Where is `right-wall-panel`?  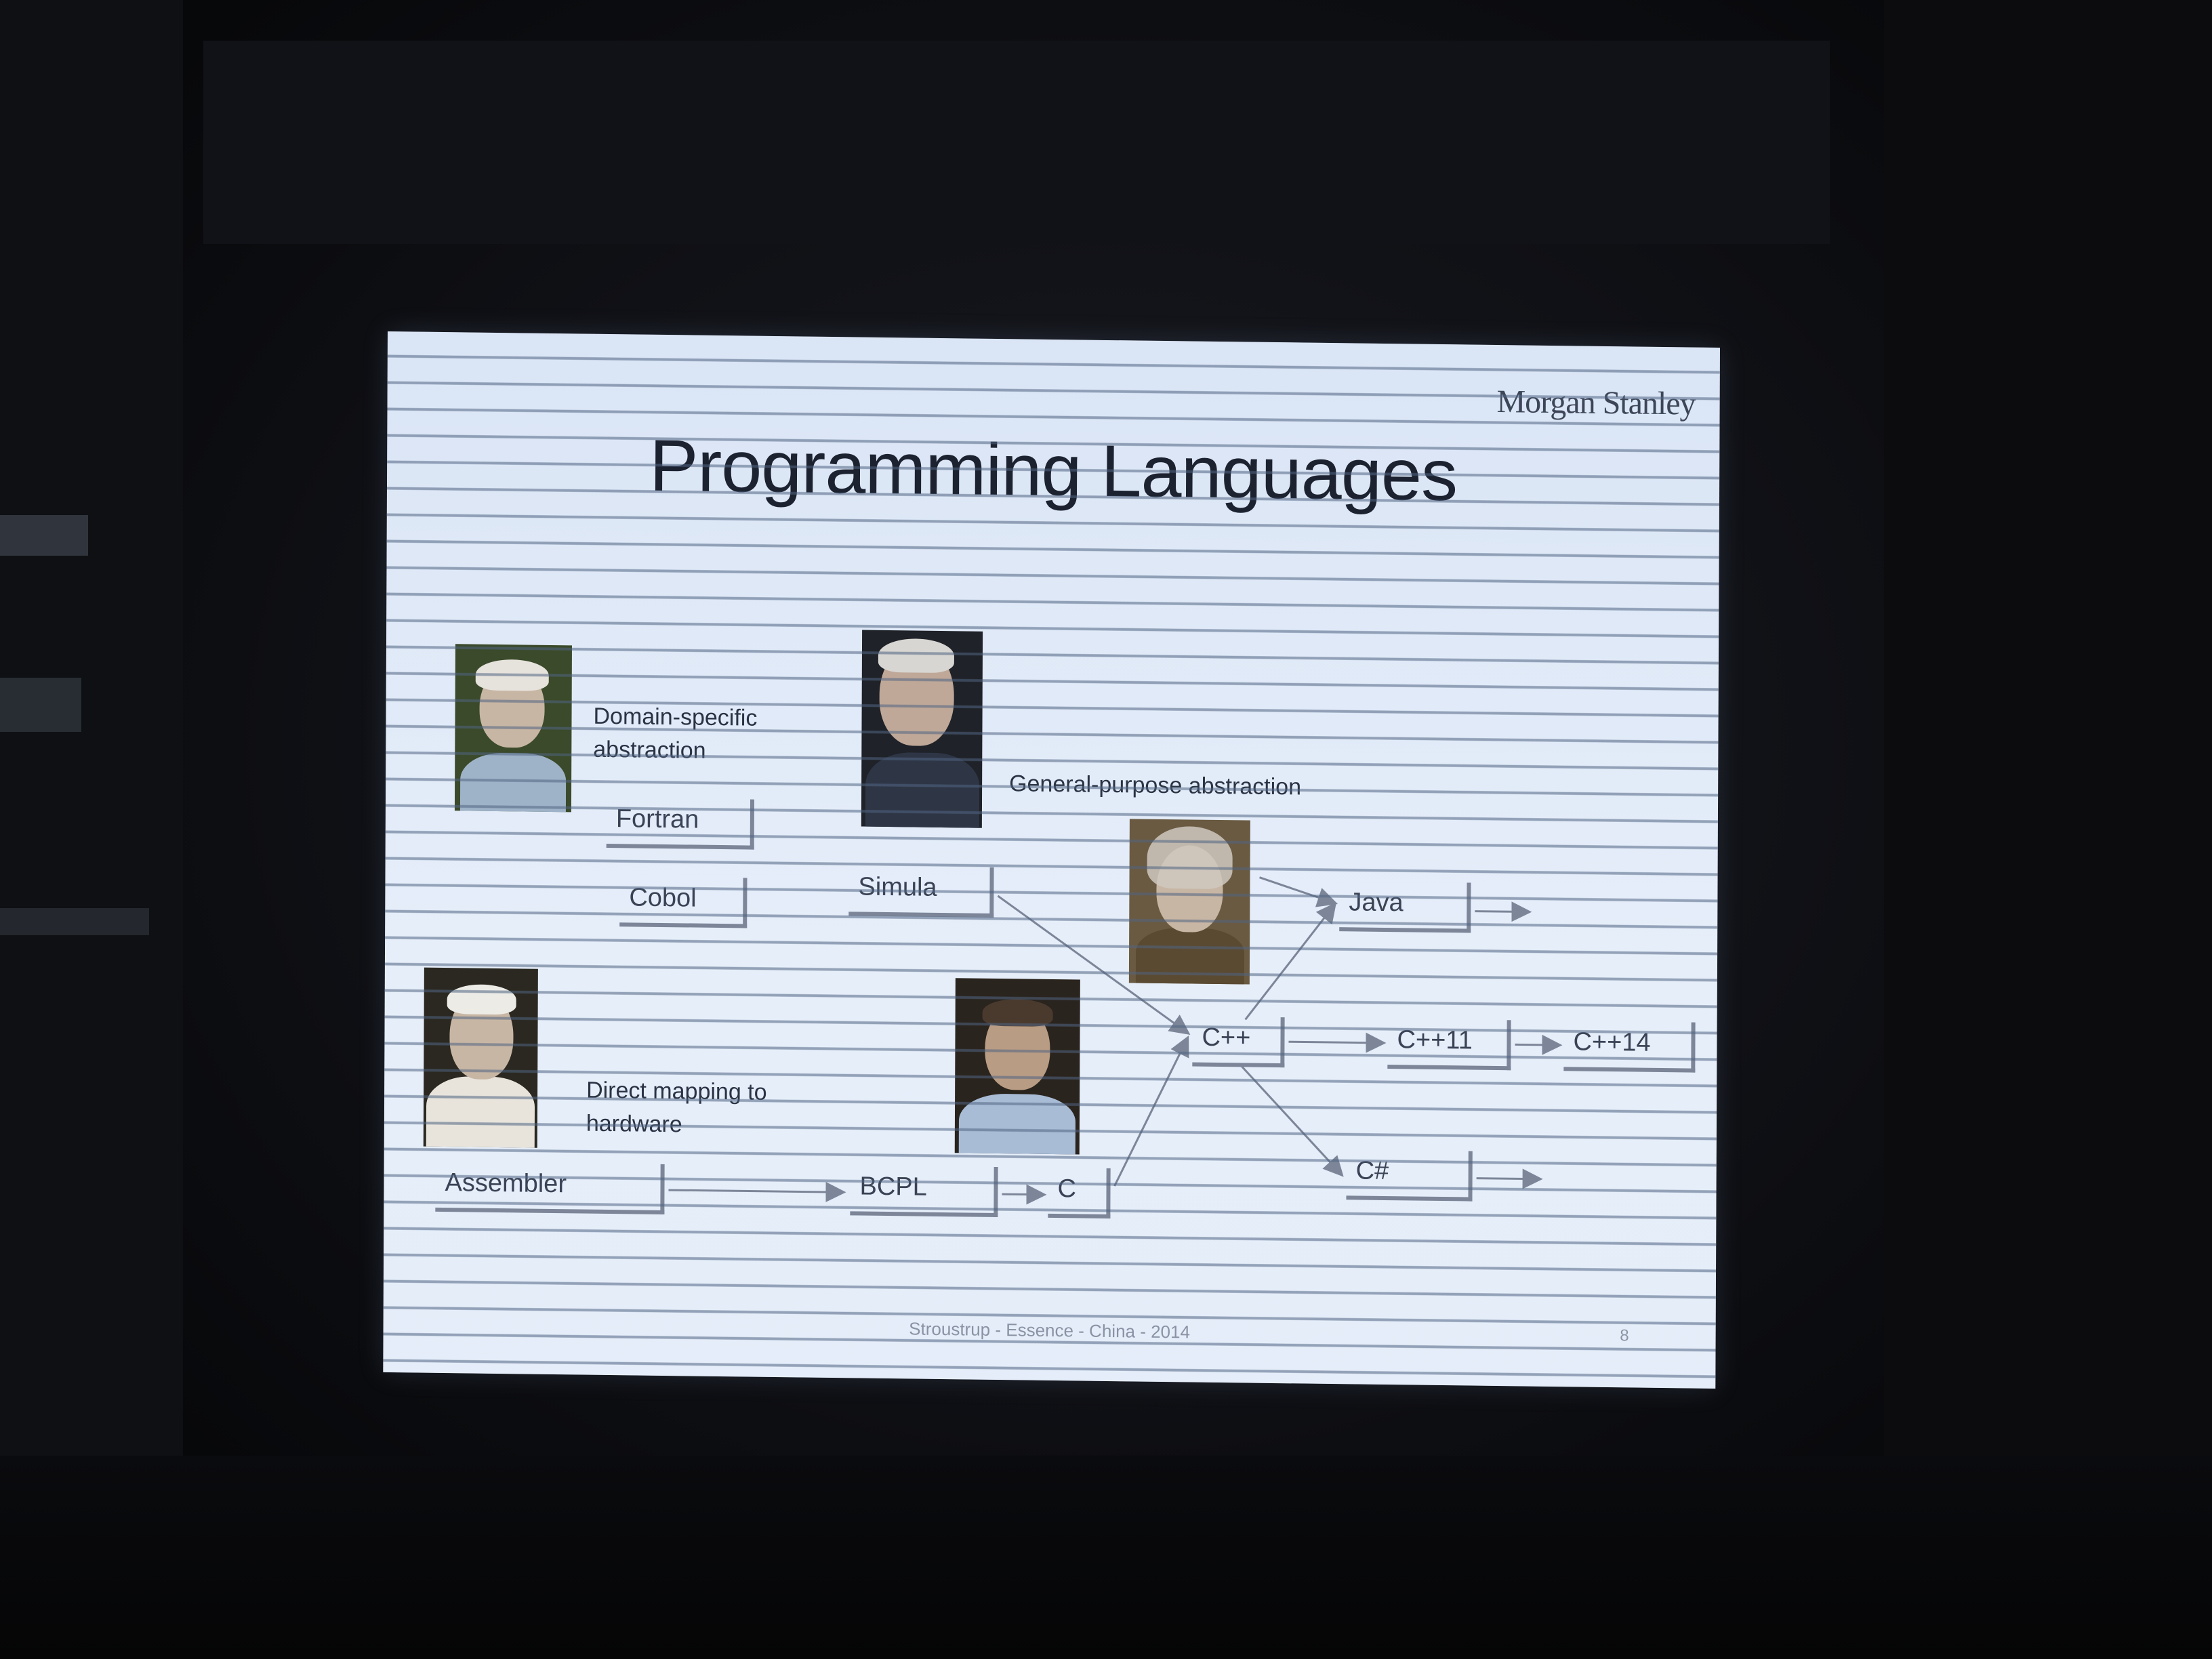
right-wall-panel is located at coordinates (2048, 829).